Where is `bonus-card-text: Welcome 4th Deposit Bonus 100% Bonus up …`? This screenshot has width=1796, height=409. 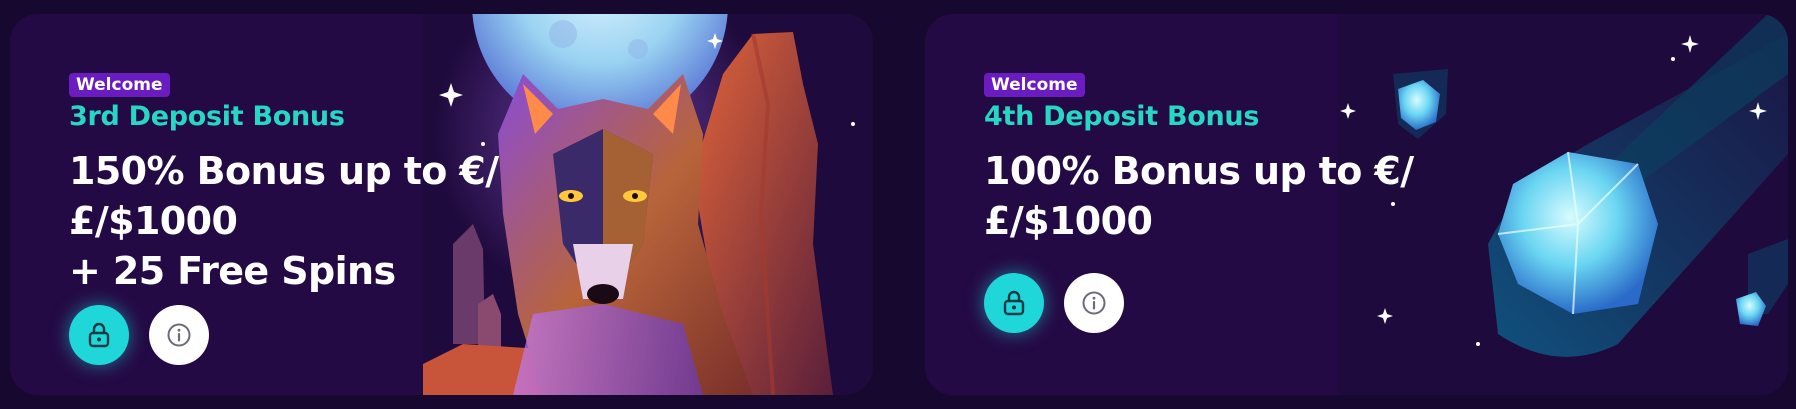
bonus-card-text: Welcome 4th Deposit Bonus 100% Bonus up … is located at coordinates (1199, 159).